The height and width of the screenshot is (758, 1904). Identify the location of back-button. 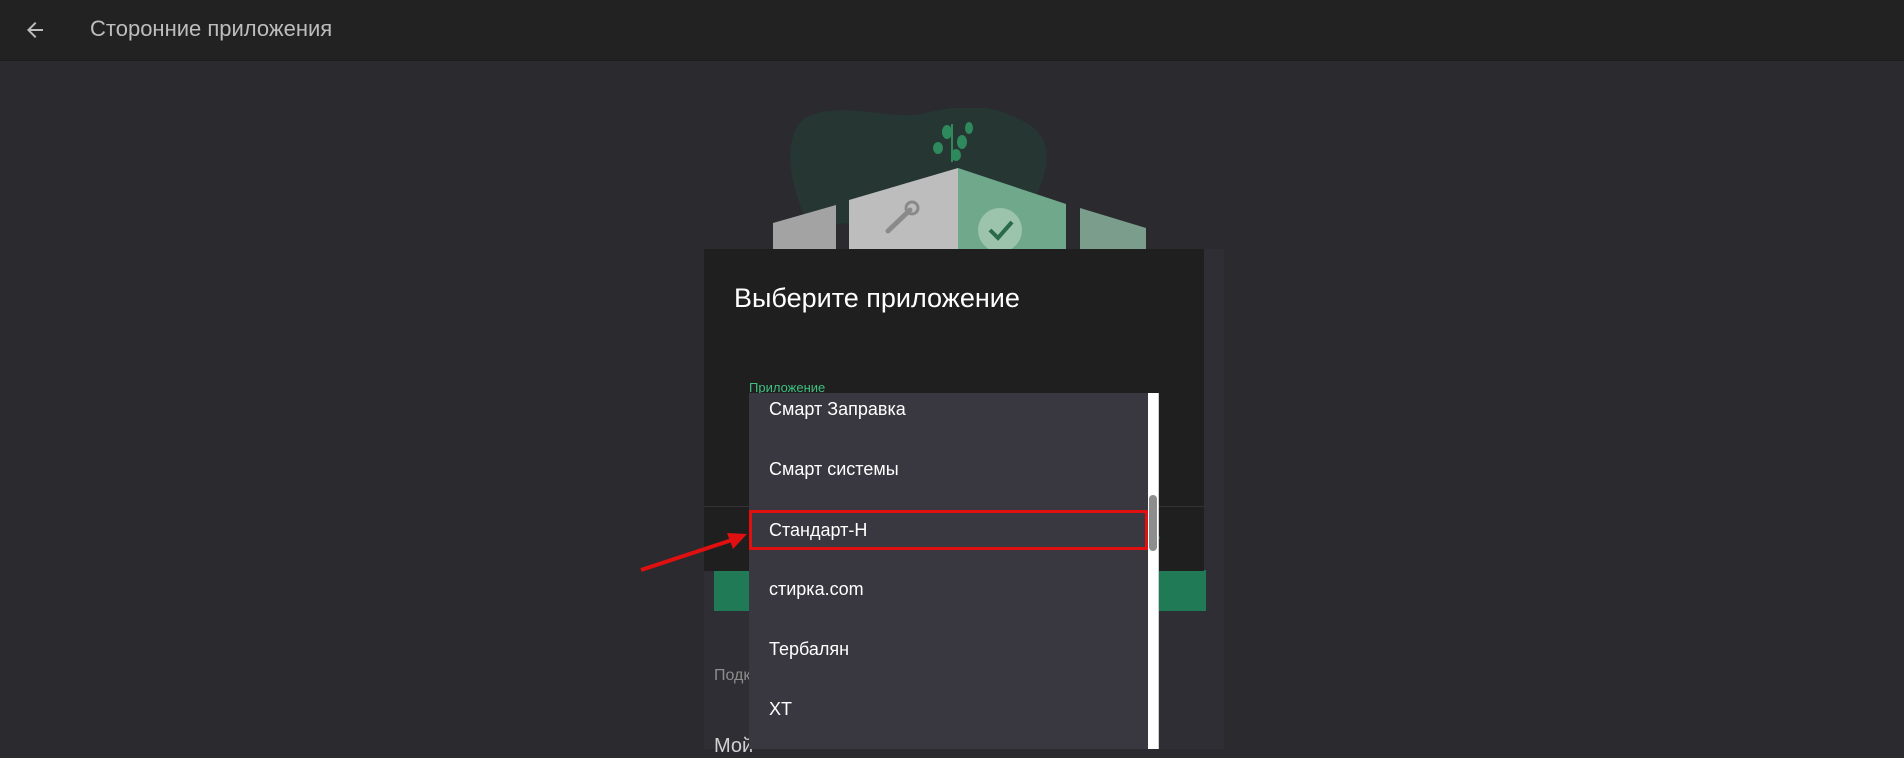
(35, 30).